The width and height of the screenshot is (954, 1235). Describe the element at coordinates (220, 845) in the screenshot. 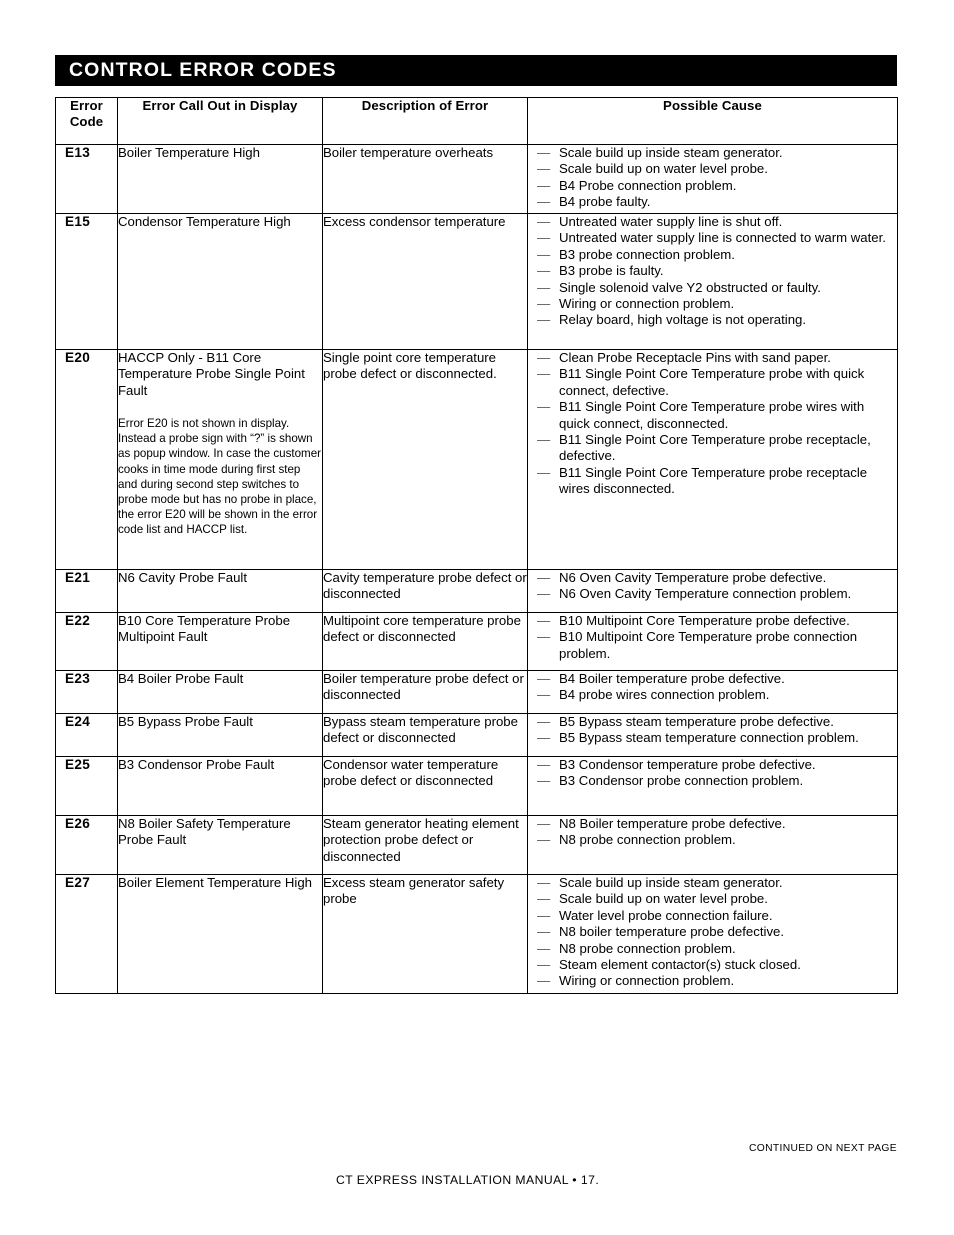

I see `call-out-cell: N8 Boiler Safety Temperature Probe Fault` at that location.